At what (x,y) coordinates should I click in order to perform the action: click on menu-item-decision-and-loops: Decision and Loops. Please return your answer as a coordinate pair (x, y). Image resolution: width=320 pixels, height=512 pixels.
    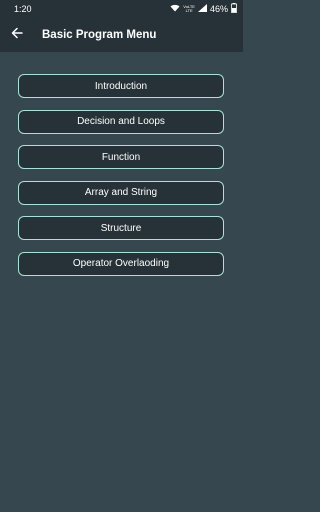
    Looking at the image, I should click on (121, 121).